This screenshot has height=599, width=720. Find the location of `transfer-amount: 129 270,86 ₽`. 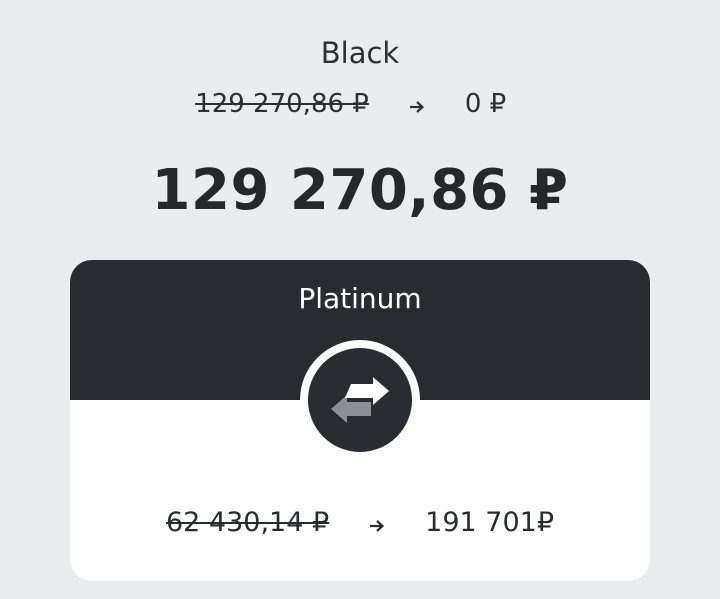

transfer-amount: 129 270,86 ₽ is located at coordinates (360, 190).